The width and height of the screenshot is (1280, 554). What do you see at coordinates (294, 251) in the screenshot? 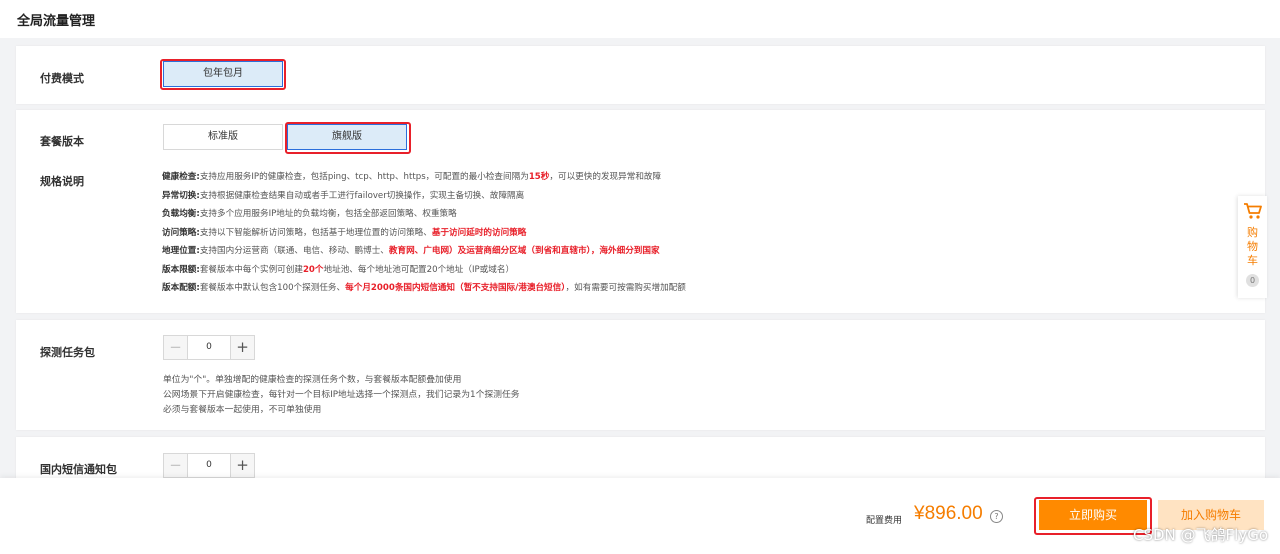
I see `spec-line-text: 支持国内分运营商（联通、电信、移动、鹏博士、` at bounding box center [294, 251].